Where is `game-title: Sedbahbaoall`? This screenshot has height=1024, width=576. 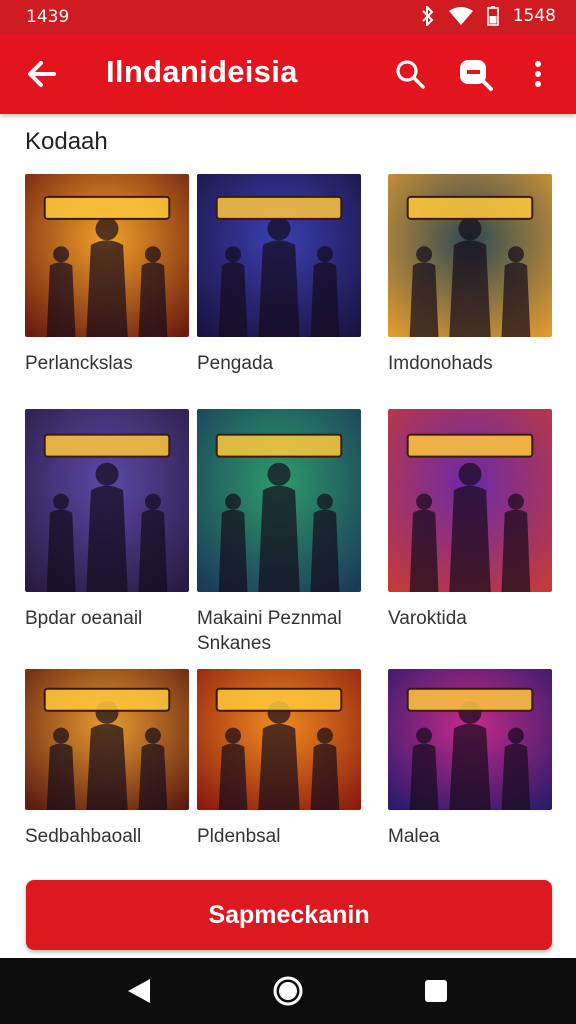
game-title: Sedbahbaoall is located at coordinates (83, 836).